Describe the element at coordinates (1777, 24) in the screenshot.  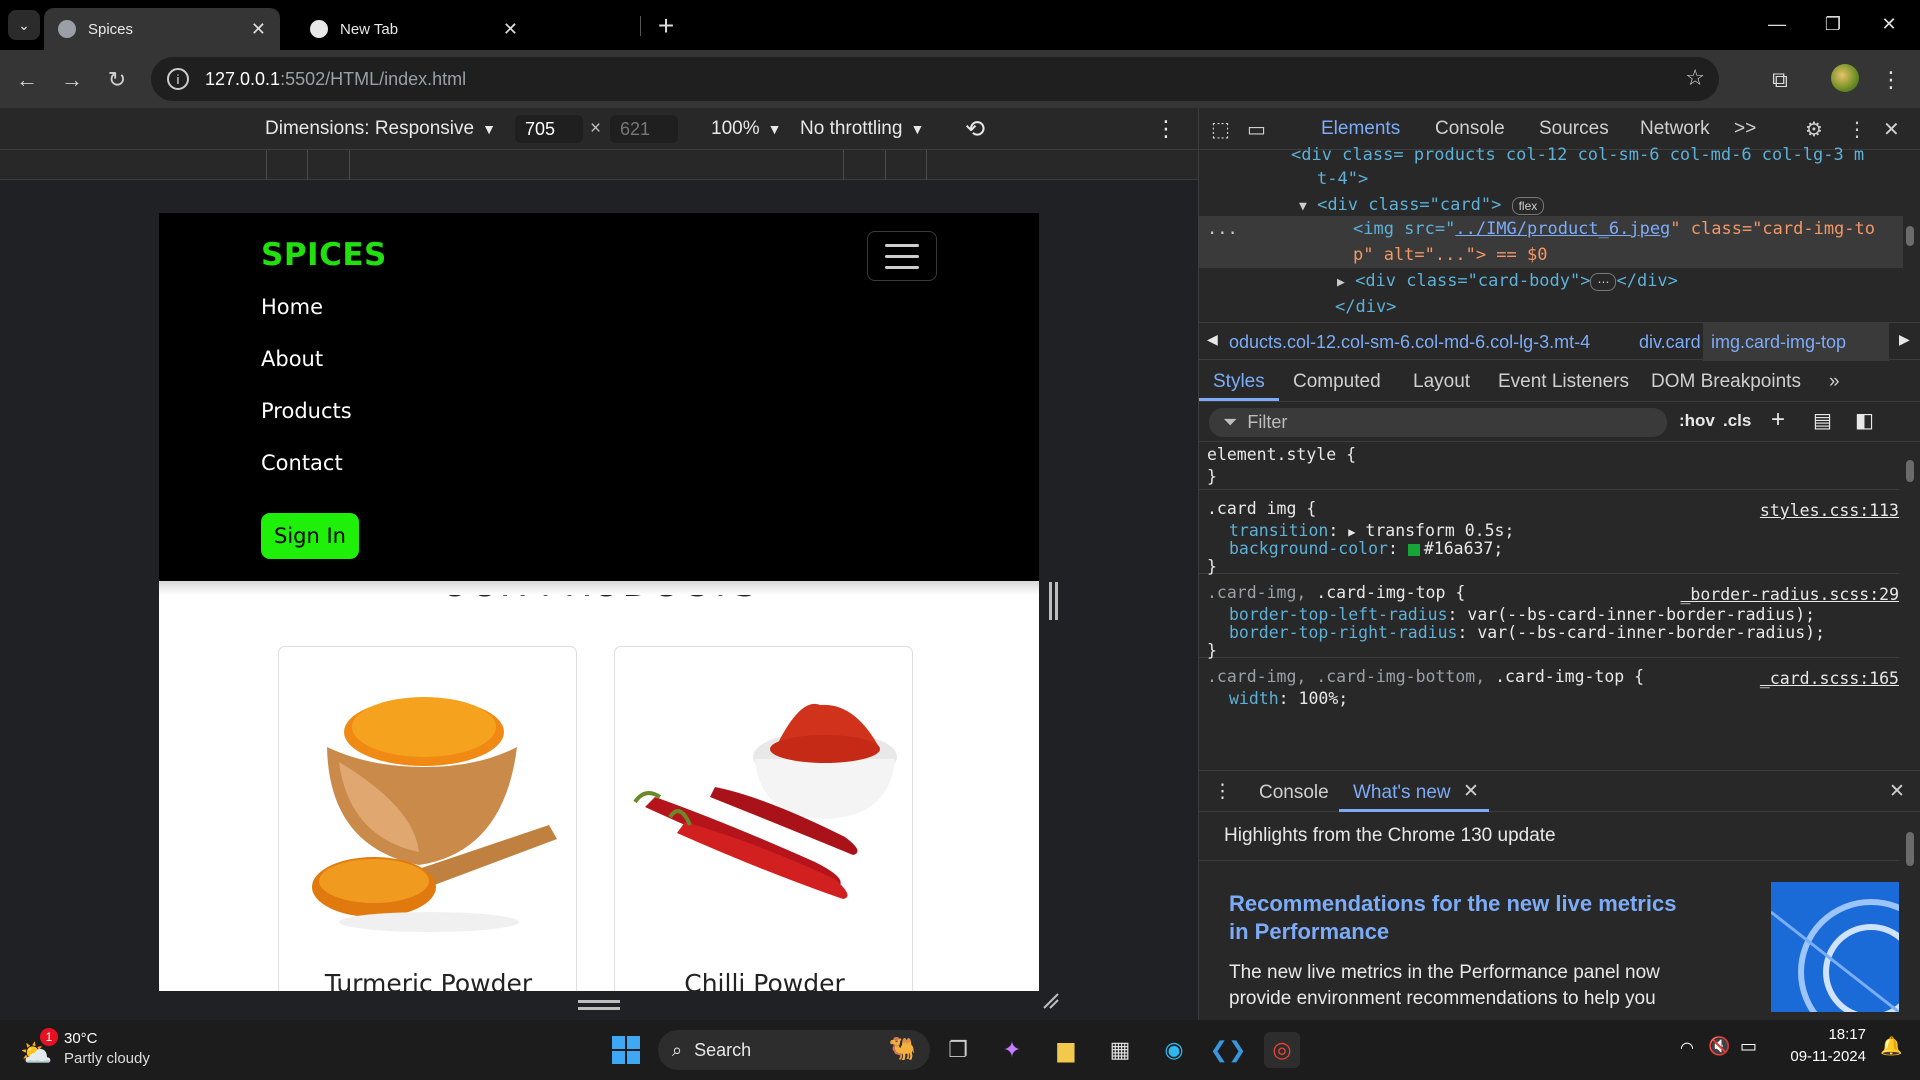
I see `minimize-icon: —` at that location.